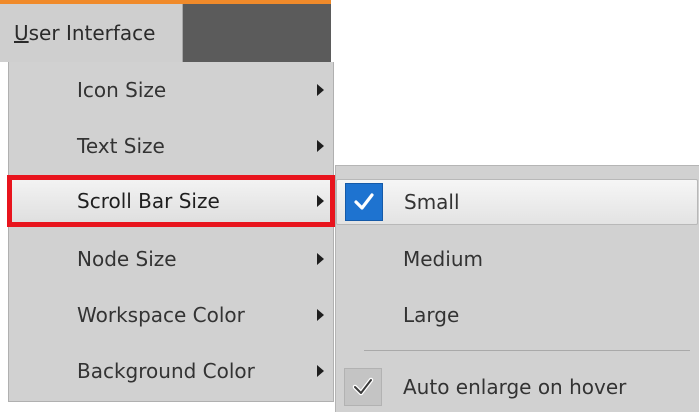 This screenshot has width=699, height=412. Describe the element at coordinates (517, 315) in the screenshot. I see `submenu-item-large: Large` at that location.